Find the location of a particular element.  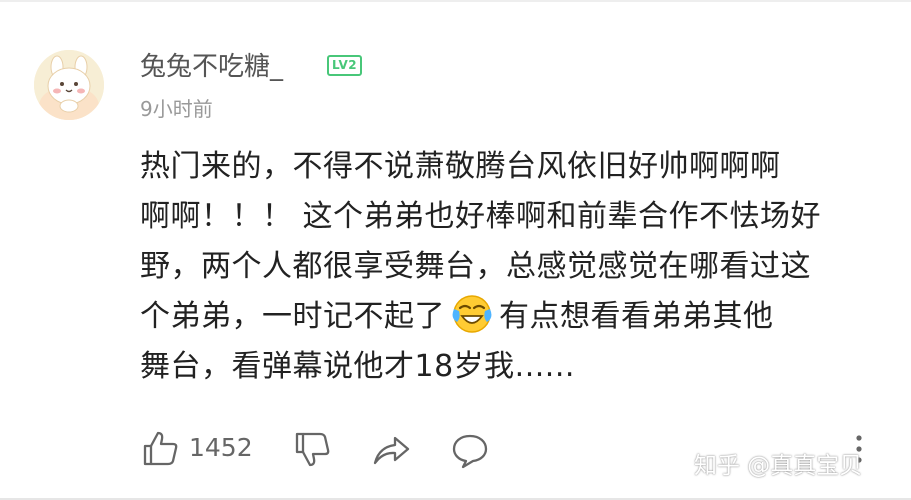

comment-time: 9小时前 is located at coordinates (176, 109).